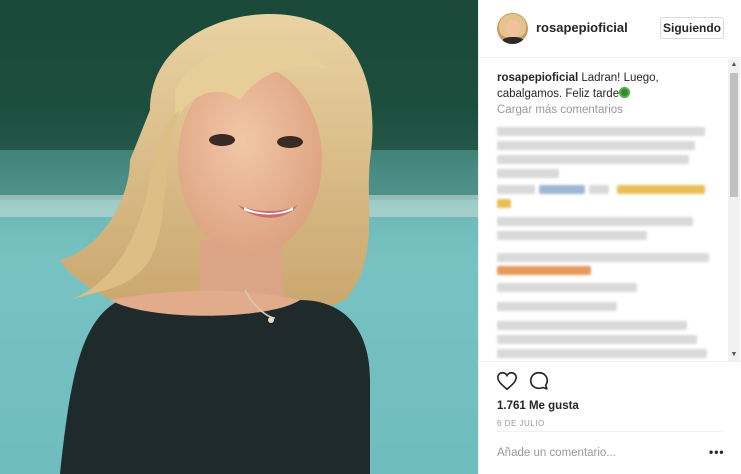 This screenshot has width=741, height=474. Describe the element at coordinates (521, 423) in the screenshot. I see `post-date: 6 DE JULIO` at that location.